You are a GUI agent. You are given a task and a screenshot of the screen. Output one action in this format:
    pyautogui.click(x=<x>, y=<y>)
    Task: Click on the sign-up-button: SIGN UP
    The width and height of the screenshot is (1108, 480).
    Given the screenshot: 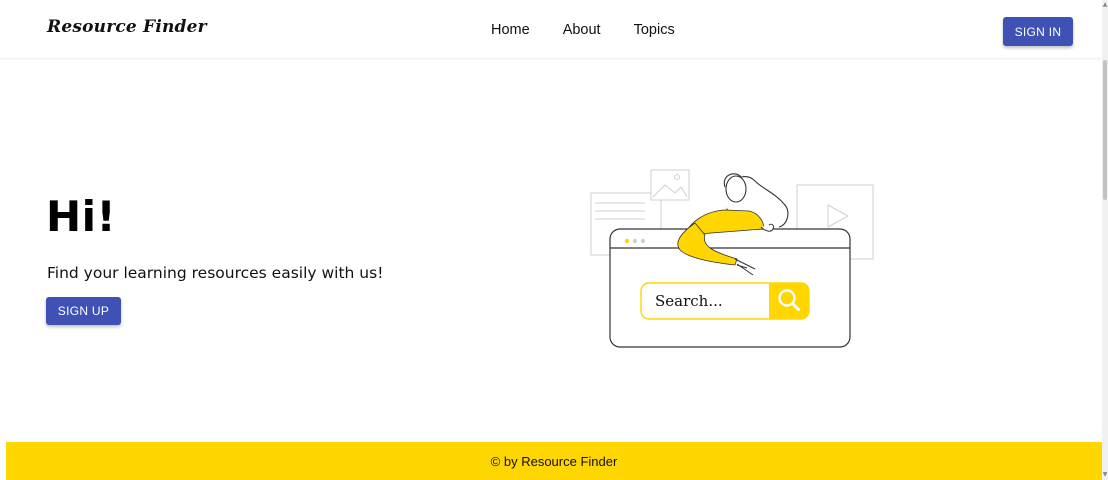 What is the action you would take?
    pyautogui.click(x=83, y=311)
    